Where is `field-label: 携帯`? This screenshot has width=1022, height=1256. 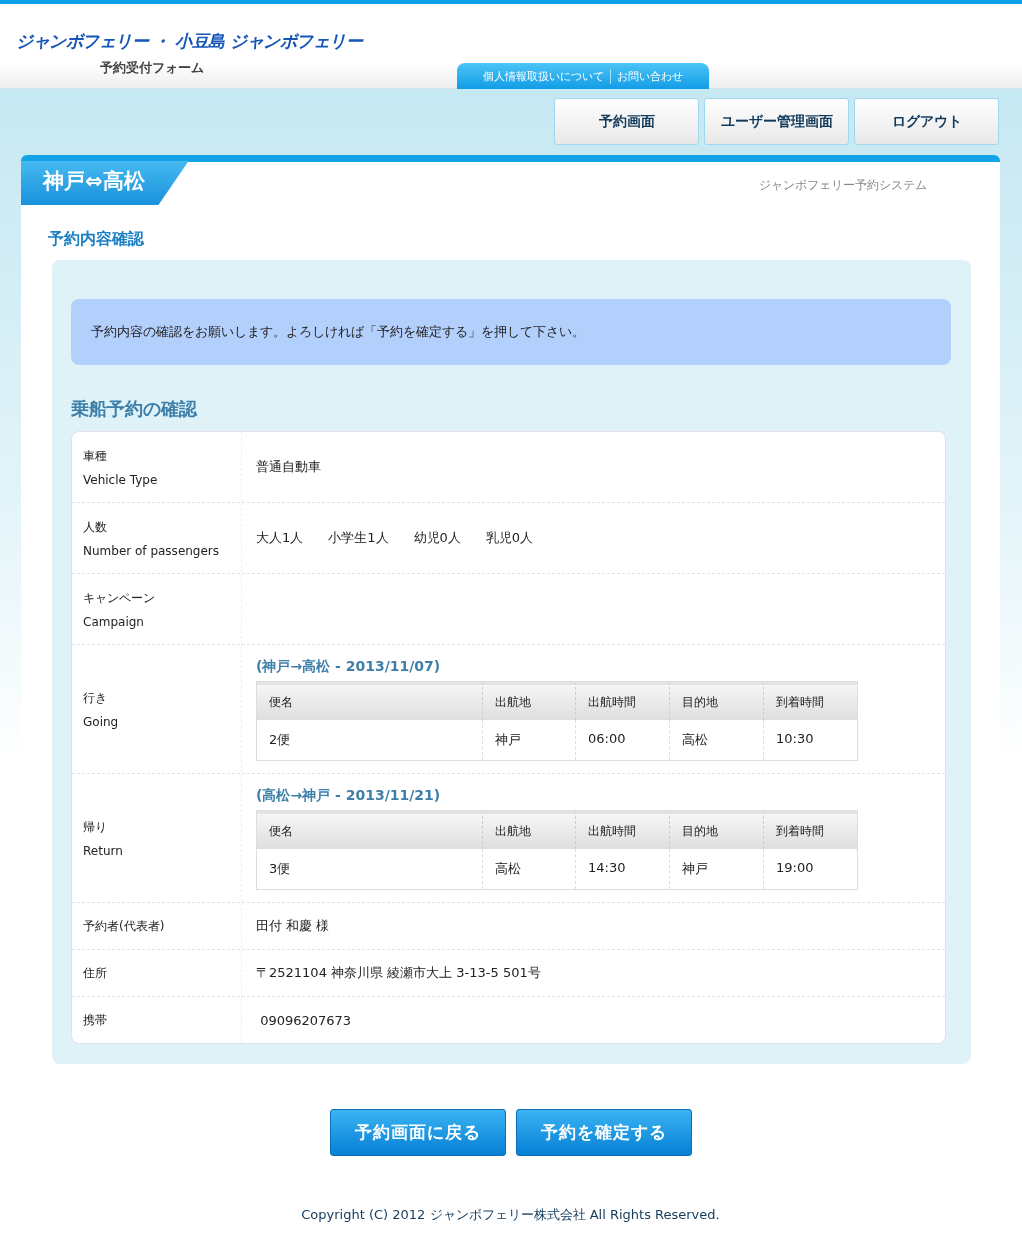 field-label: 携帯 is located at coordinates (95, 1020).